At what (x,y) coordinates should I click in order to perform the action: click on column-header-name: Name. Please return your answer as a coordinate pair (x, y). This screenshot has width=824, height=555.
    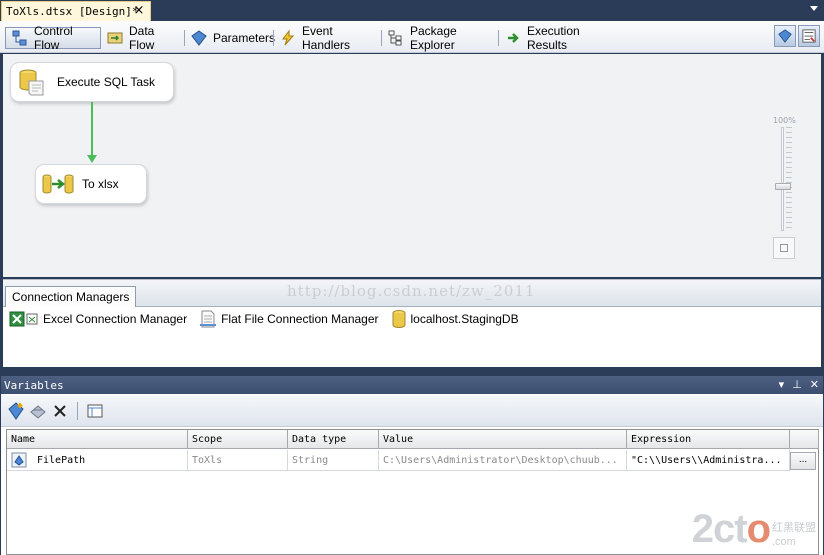
    Looking at the image, I should click on (97, 439).